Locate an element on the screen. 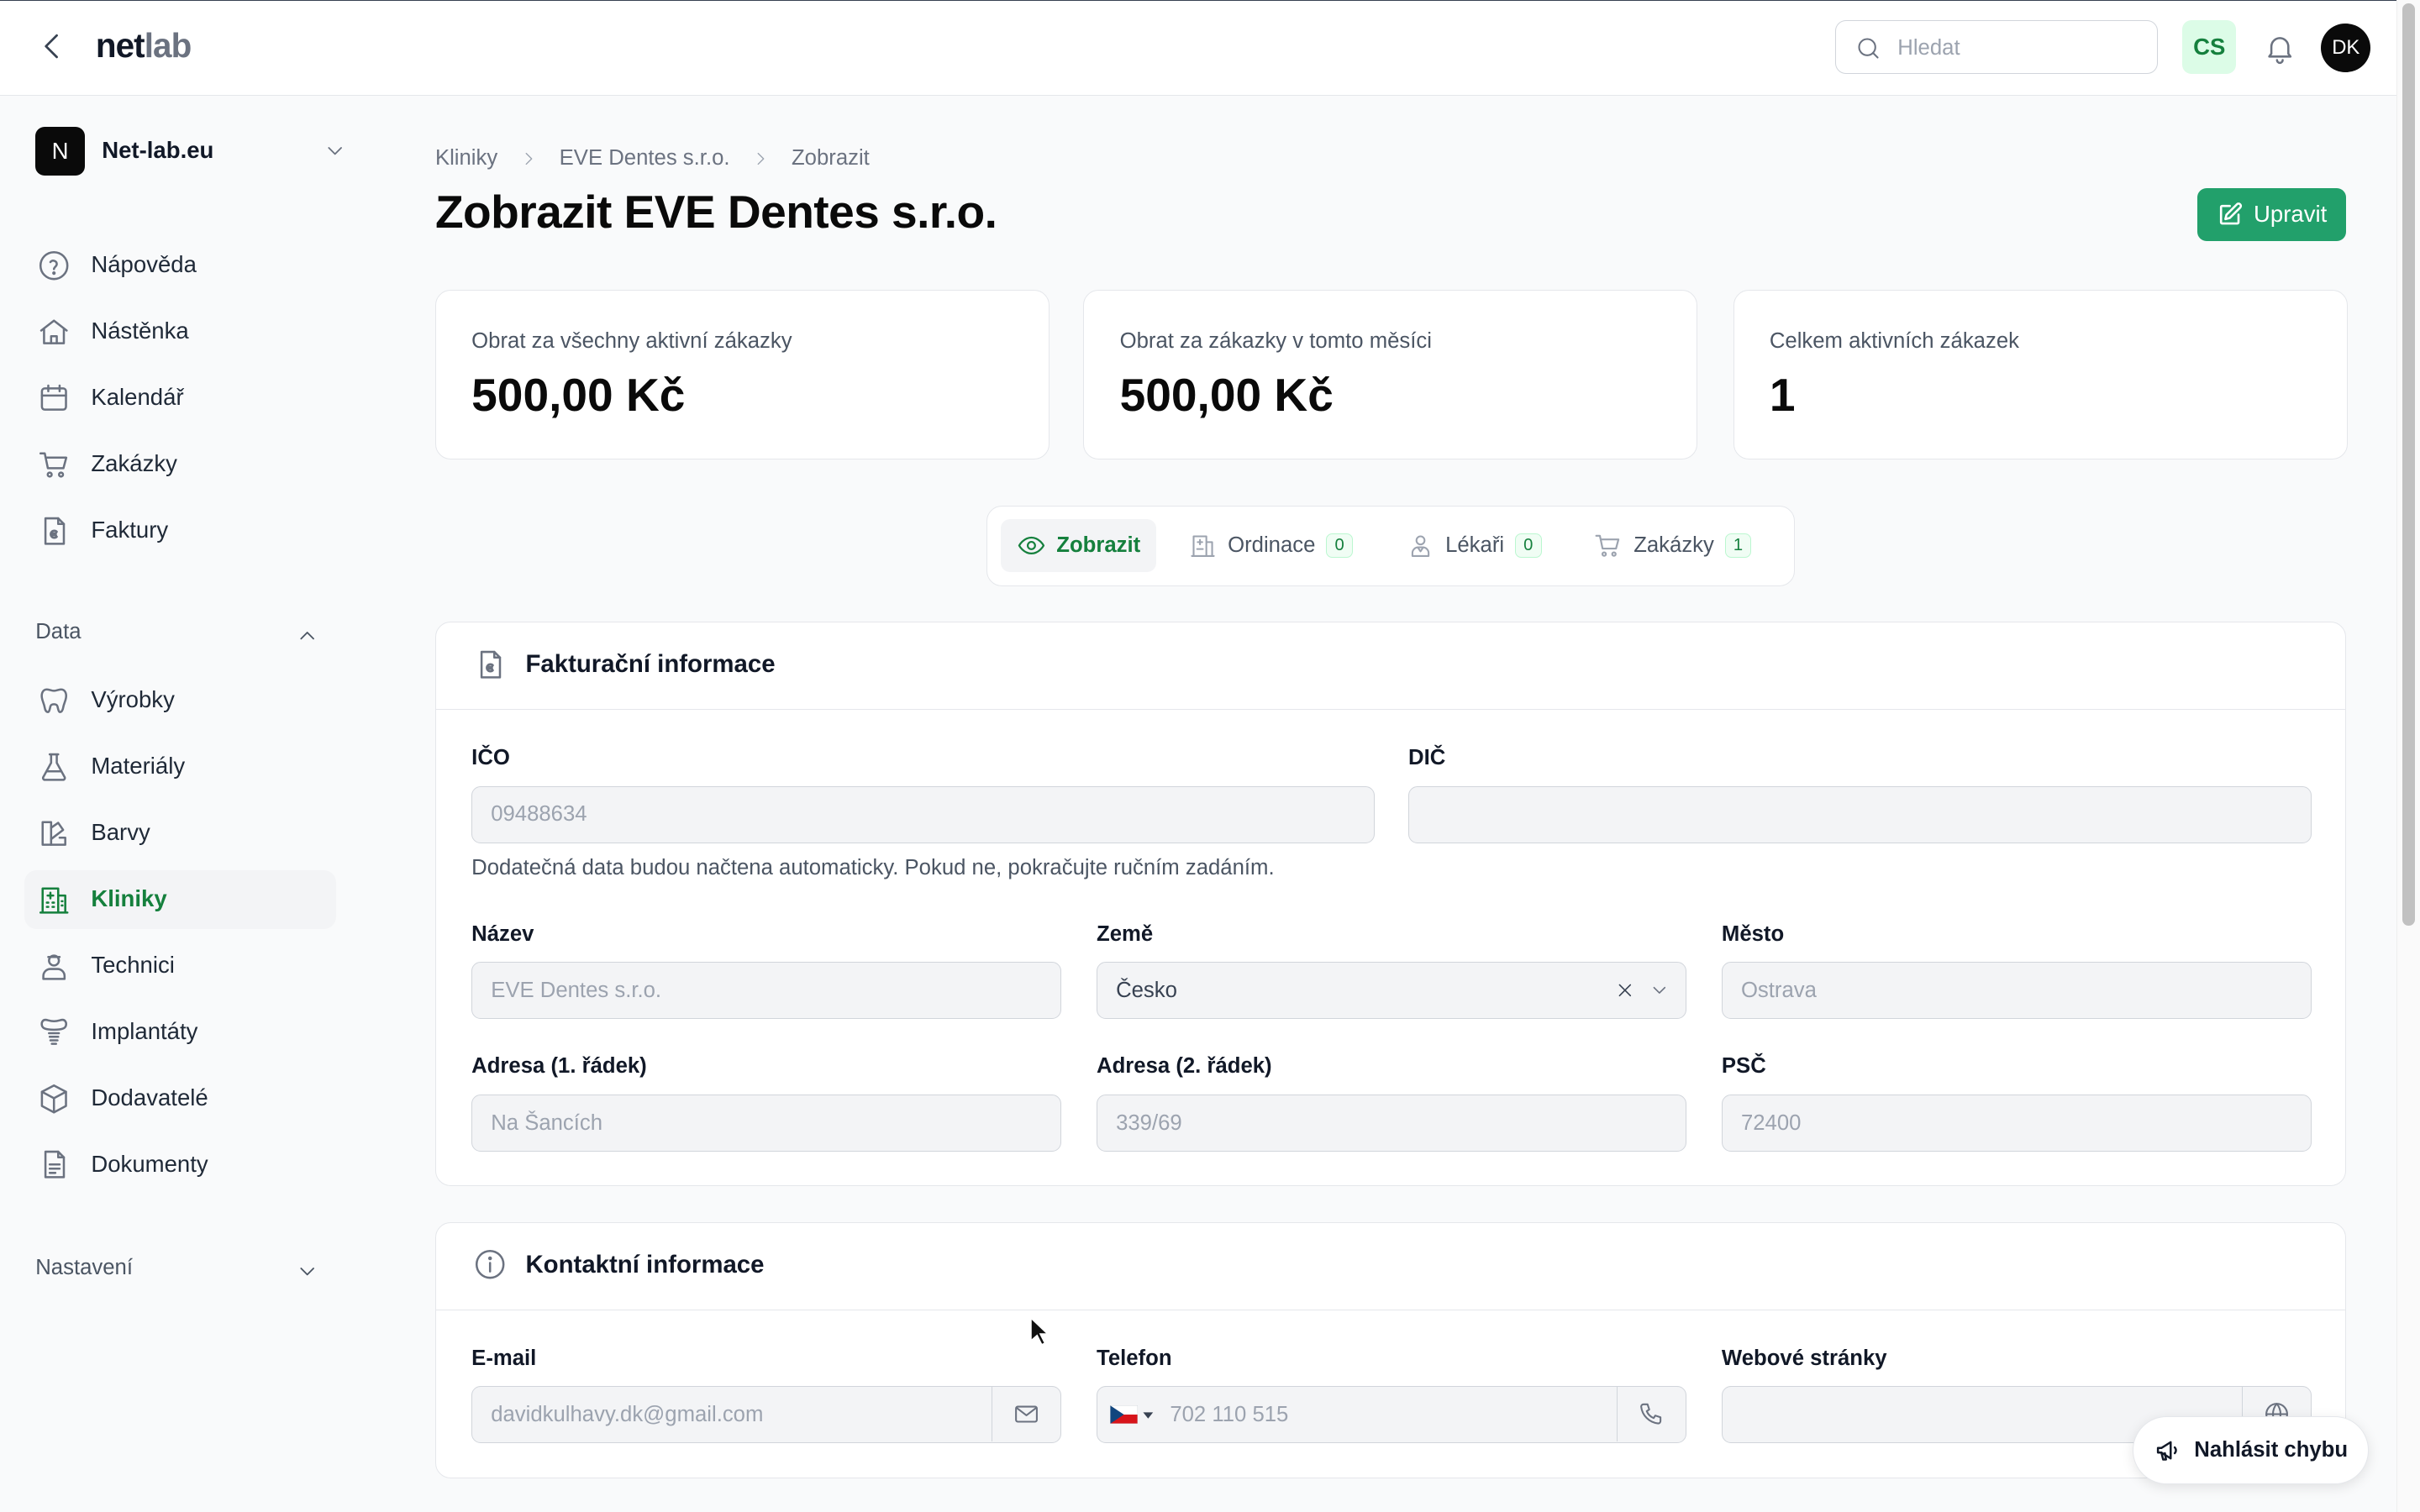 This screenshot has width=2420, height=1512. sidebar-item-suppliers: Dodavatelé is located at coordinates (180, 1098).